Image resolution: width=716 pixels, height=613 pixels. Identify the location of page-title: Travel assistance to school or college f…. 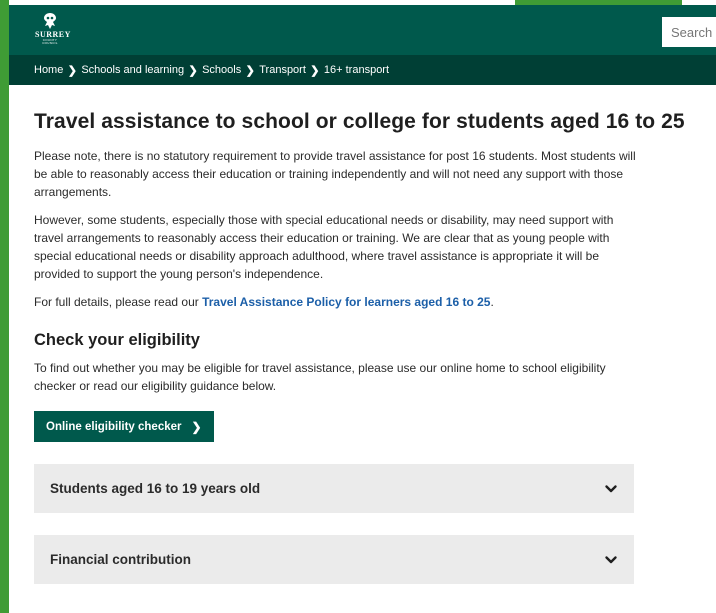
(359, 121).